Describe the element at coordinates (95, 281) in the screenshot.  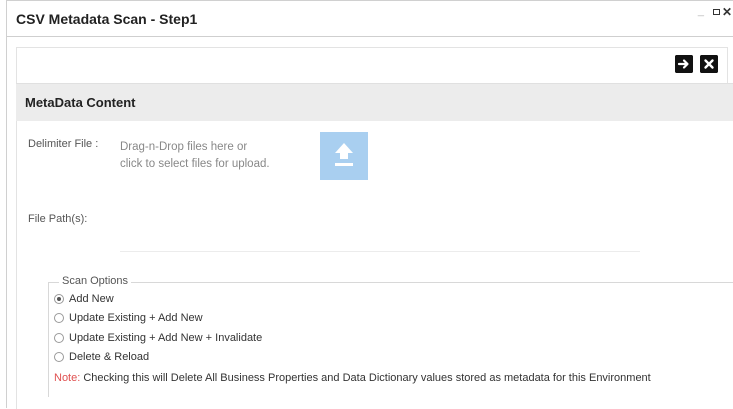
I see `scan-options-legend: Scan Options` at that location.